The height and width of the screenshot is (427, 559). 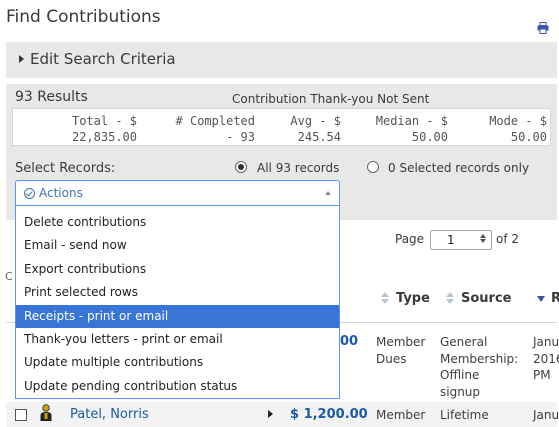 I want to click on action-export-contributions: Export contributions, so click(x=177, y=269).